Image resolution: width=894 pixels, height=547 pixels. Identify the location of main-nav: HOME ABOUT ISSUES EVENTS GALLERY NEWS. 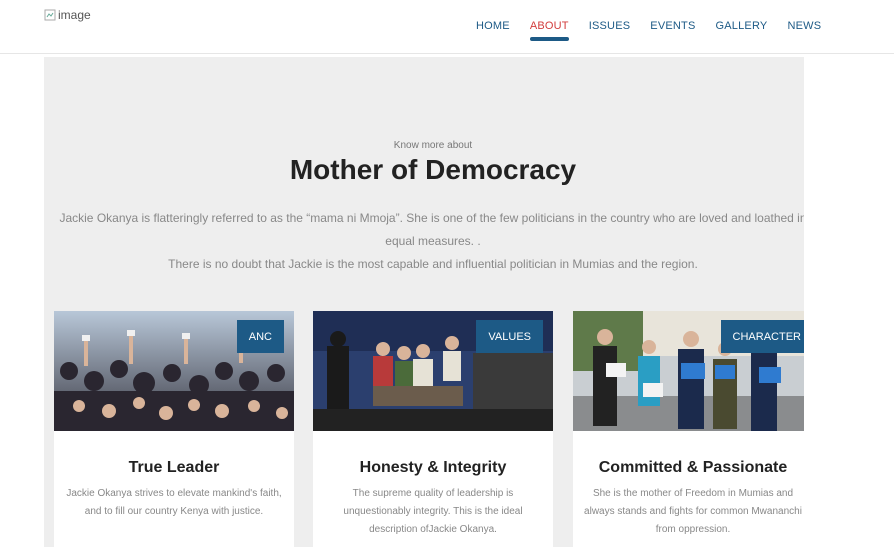
(658, 30).